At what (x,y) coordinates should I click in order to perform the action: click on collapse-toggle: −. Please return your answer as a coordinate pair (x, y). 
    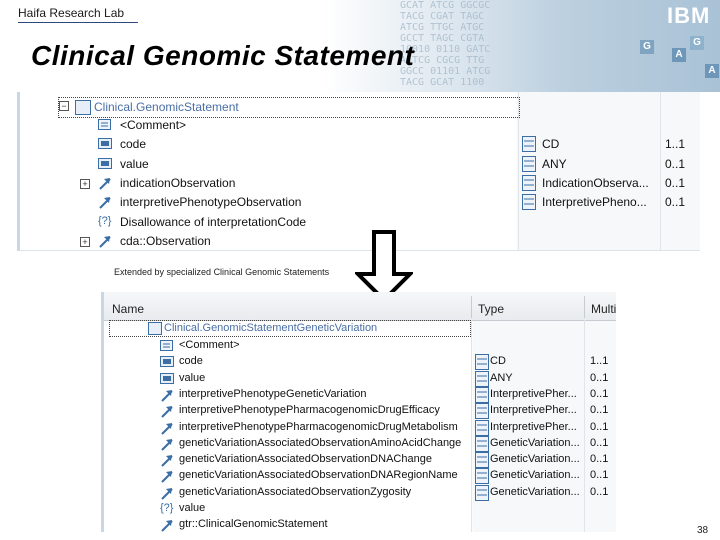
    Looking at the image, I should click on (64, 106).